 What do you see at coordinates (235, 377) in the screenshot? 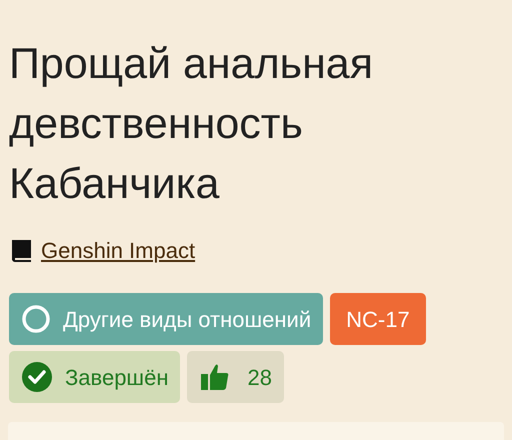
I see `likes-badge: 28` at bounding box center [235, 377].